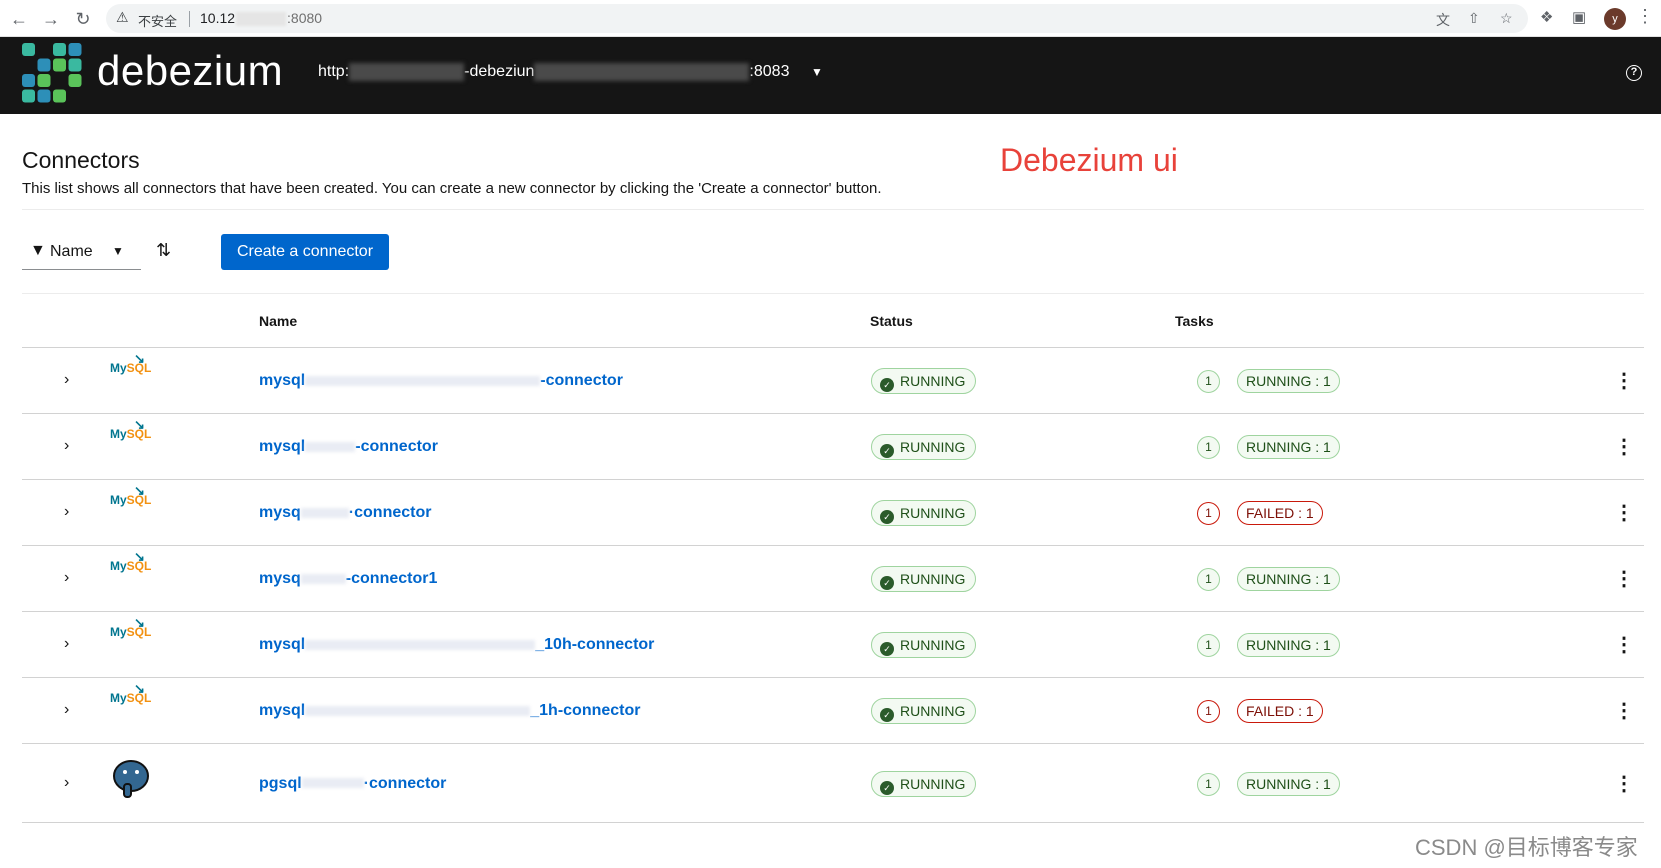 The image size is (1661, 868). Describe the element at coordinates (1645, 16) in the screenshot. I see `browser-menu-icon: ⋮` at that location.